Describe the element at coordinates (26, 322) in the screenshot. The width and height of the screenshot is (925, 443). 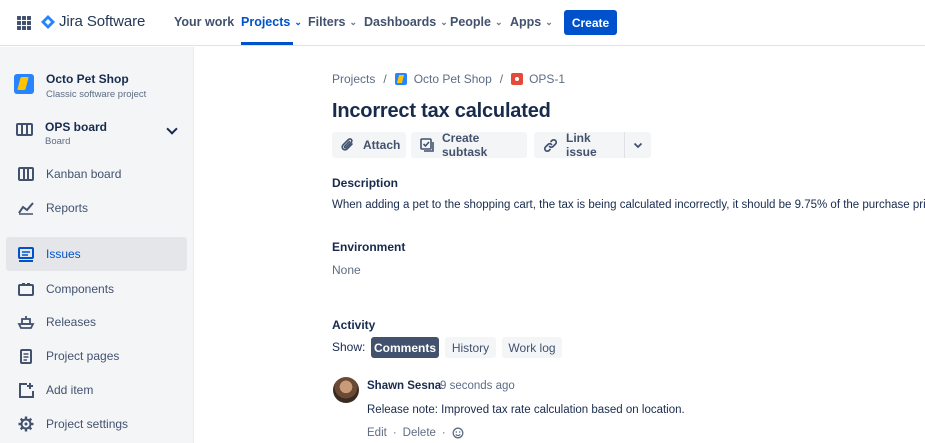
I see `releases-icon` at that location.